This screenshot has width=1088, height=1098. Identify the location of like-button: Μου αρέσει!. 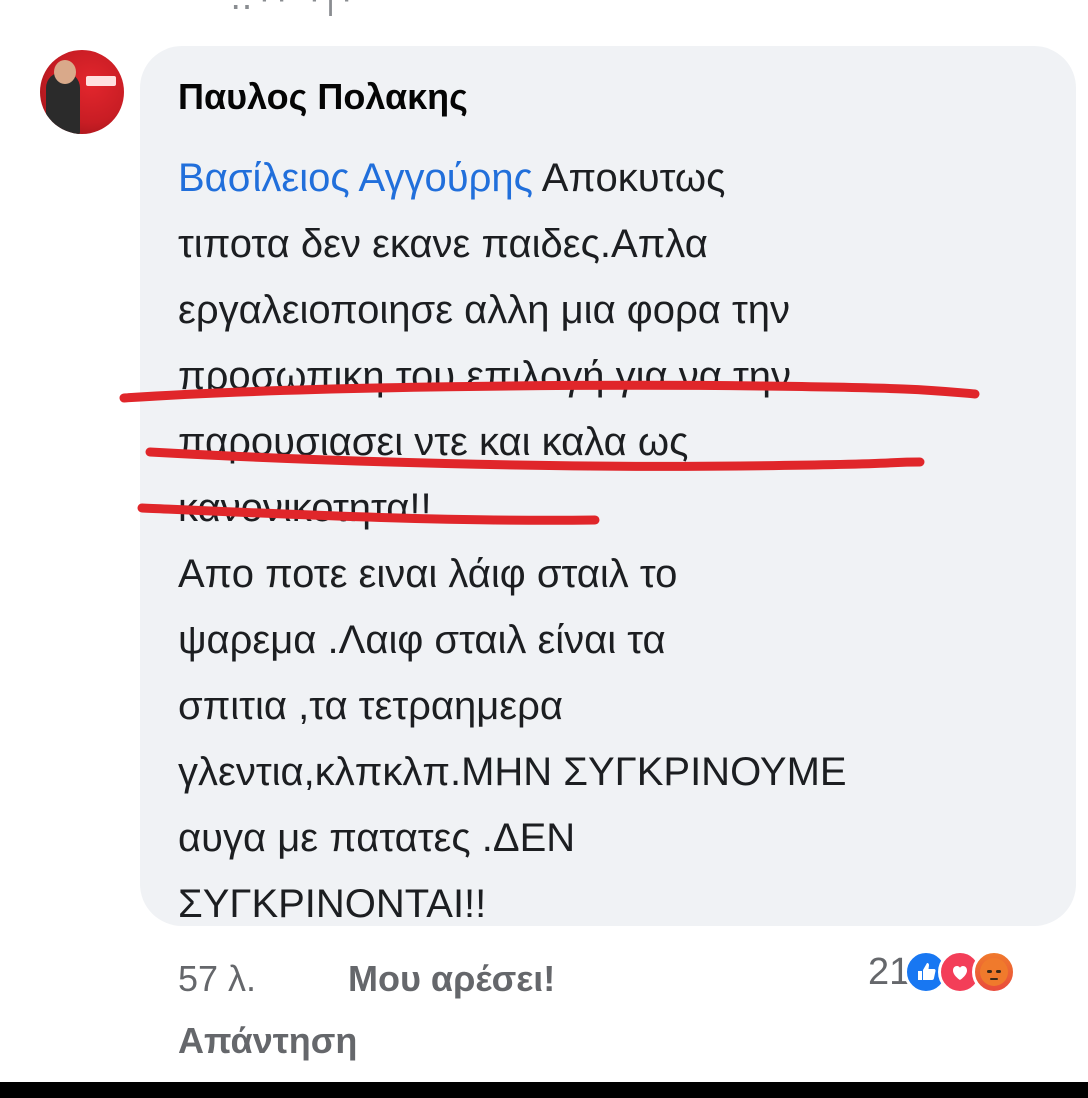
(451, 979).